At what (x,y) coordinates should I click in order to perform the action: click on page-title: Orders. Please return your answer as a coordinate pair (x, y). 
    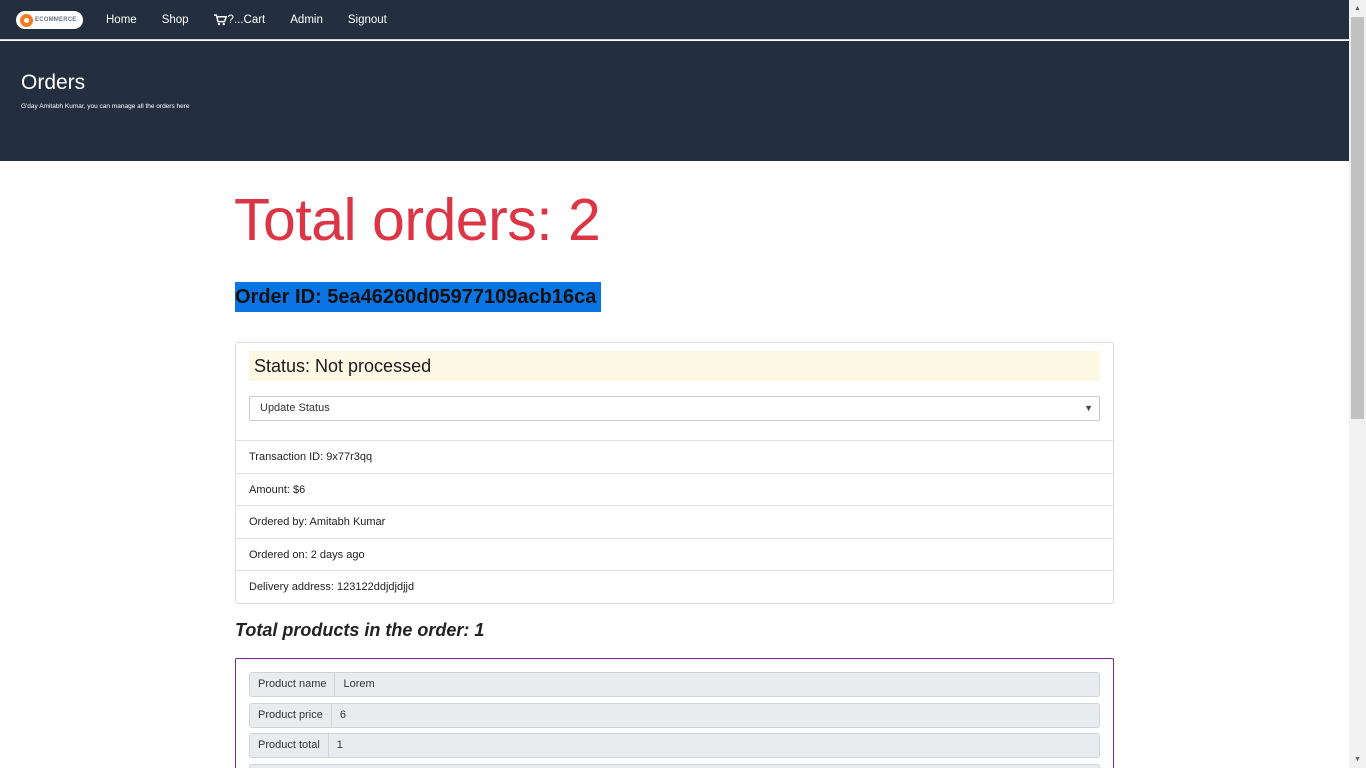
    Looking at the image, I should click on (53, 82).